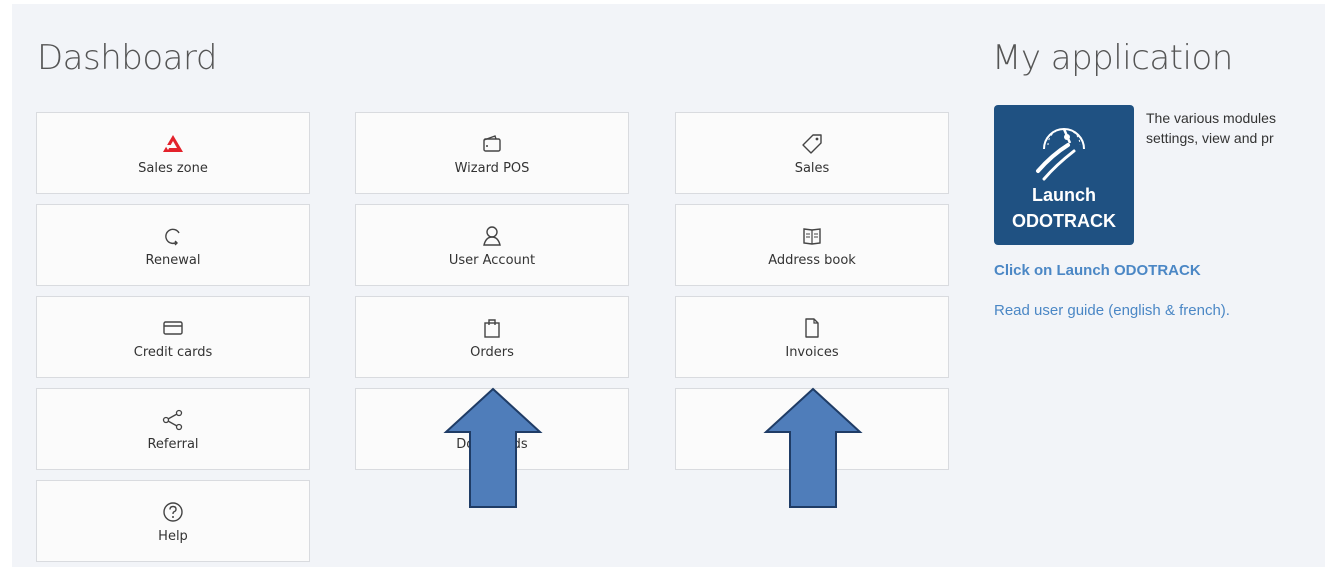 This screenshot has height=571, width=1325. What do you see at coordinates (812, 168) in the screenshot?
I see `tile-label: Sales` at bounding box center [812, 168].